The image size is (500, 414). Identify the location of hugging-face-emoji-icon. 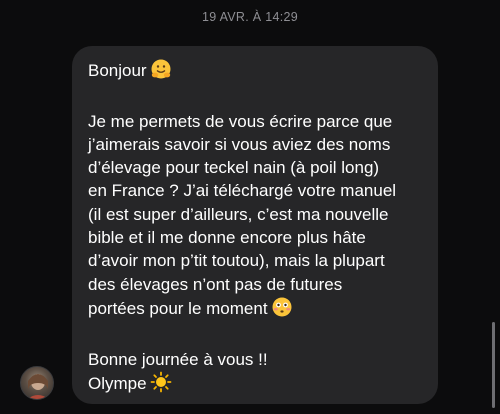
(161, 72).